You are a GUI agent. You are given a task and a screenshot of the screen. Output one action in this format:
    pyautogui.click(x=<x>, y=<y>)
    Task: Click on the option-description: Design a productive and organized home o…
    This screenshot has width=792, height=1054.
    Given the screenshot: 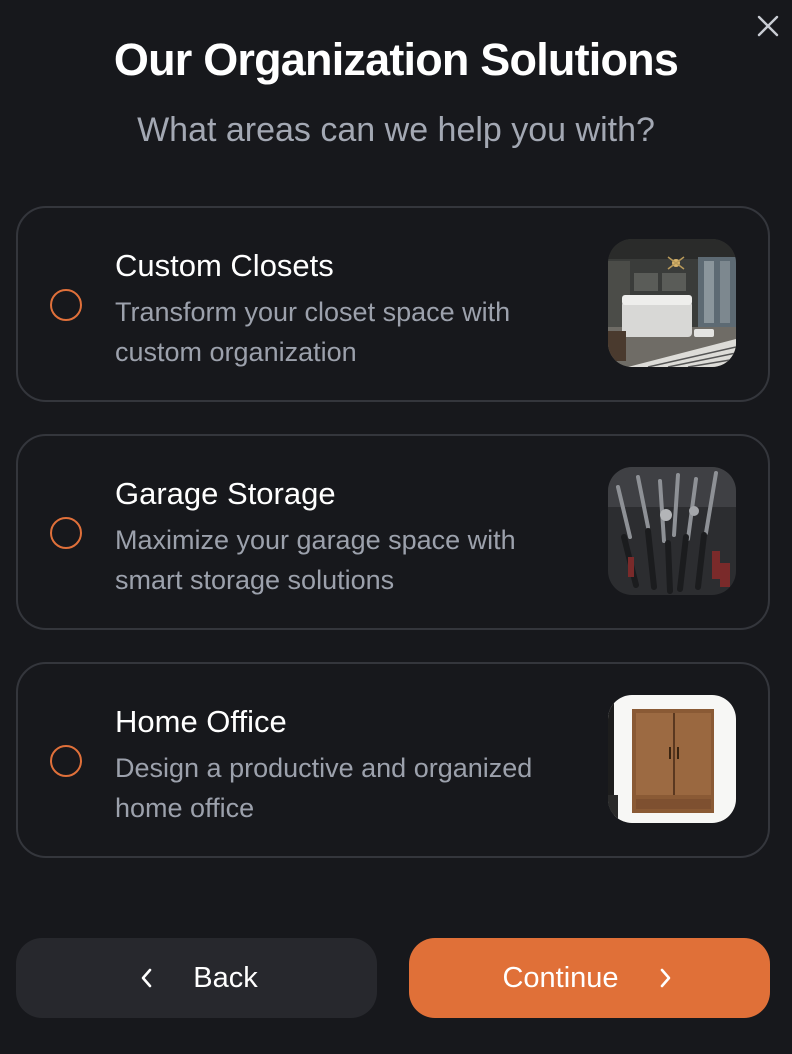 What is the action you would take?
    pyautogui.click(x=324, y=788)
    